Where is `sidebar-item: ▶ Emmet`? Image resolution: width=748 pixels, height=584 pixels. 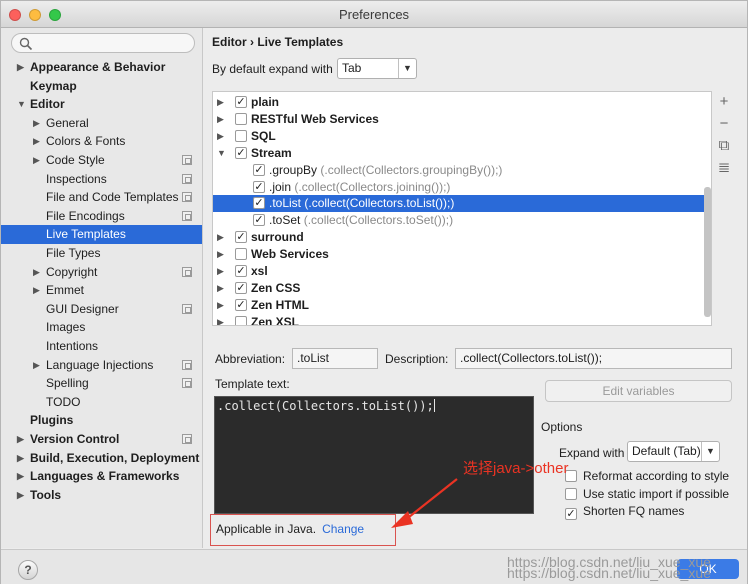
sidebar-item: ▶ Emmet is located at coordinates (101, 290).